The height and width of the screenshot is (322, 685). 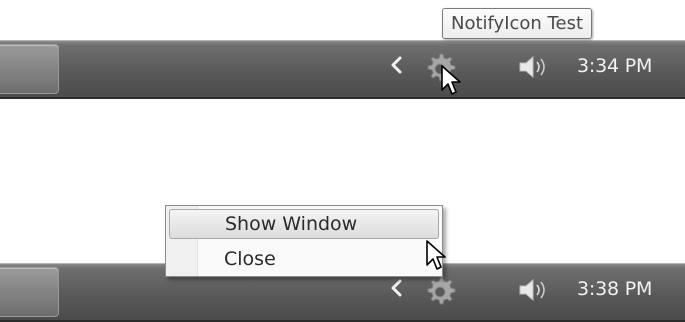 What do you see at coordinates (440, 292) in the screenshot?
I see `gear-icon` at bounding box center [440, 292].